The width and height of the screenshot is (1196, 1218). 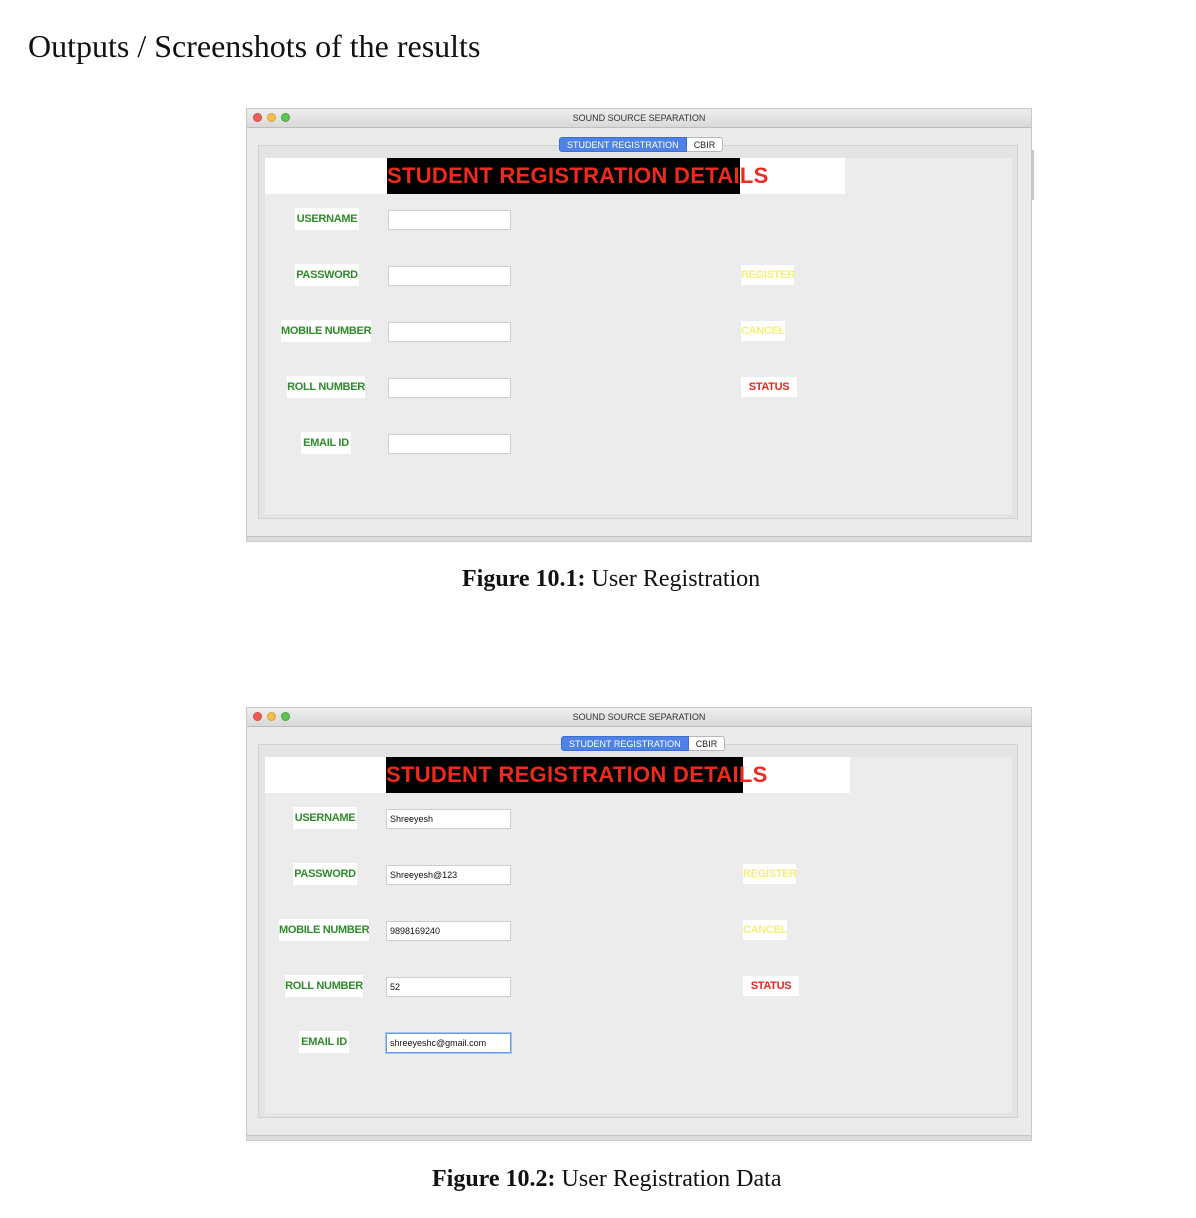 I want to click on figure-caption-text: User Registration Data, so click(x=671, y=1179).